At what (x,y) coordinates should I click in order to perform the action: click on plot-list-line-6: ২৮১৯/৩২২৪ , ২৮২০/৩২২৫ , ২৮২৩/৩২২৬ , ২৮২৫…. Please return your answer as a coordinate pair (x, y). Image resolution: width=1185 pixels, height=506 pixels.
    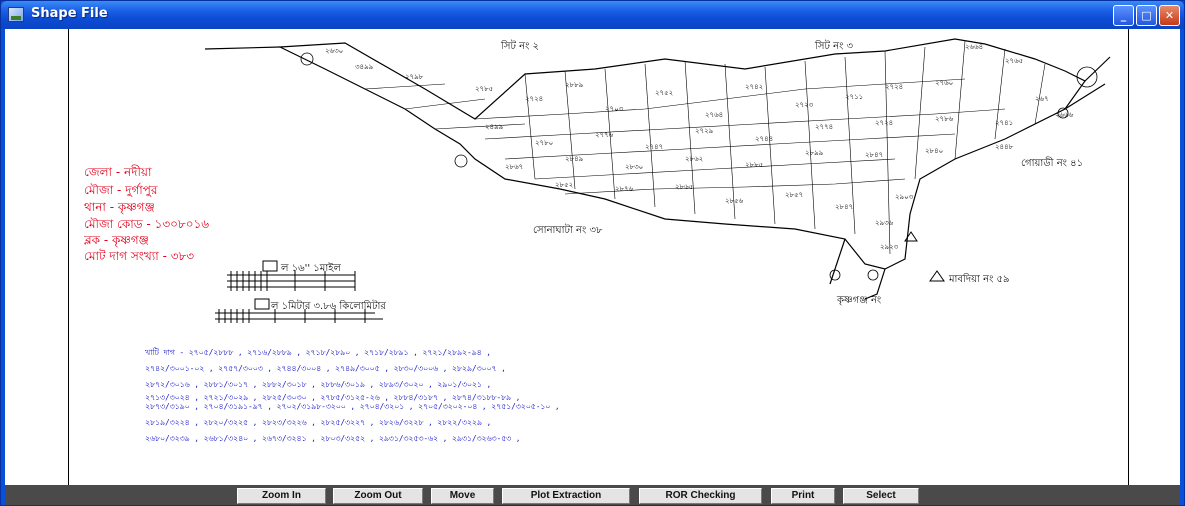
    Looking at the image, I should click on (318, 422).